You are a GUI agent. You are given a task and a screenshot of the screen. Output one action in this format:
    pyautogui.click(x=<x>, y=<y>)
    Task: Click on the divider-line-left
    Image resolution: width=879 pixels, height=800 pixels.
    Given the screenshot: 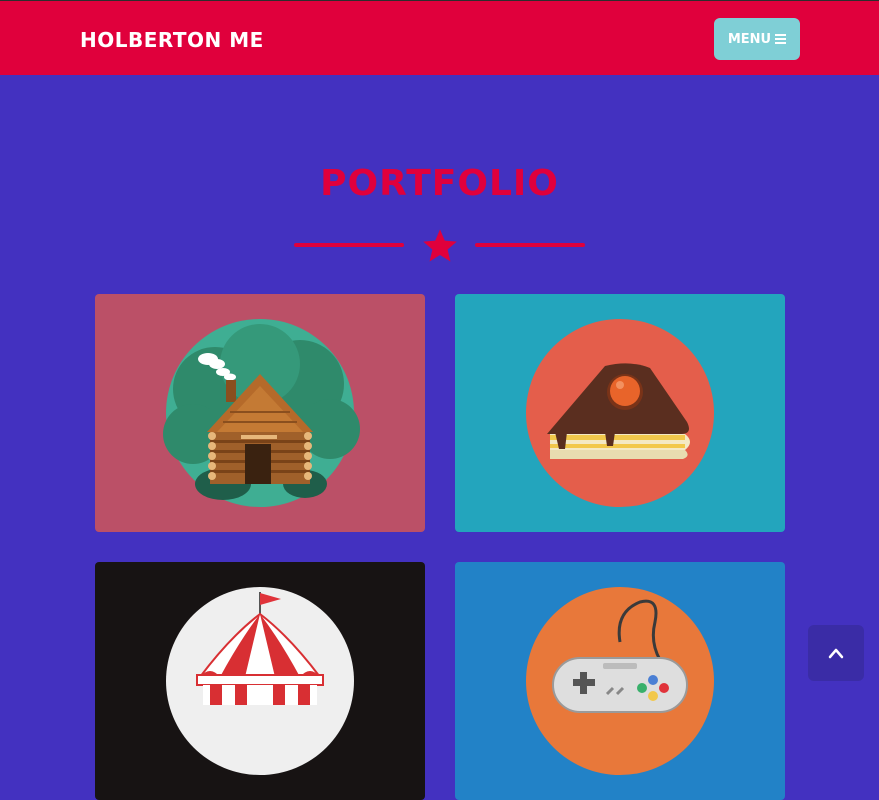 What is the action you would take?
    pyautogui.click(x=349, y=245)
    